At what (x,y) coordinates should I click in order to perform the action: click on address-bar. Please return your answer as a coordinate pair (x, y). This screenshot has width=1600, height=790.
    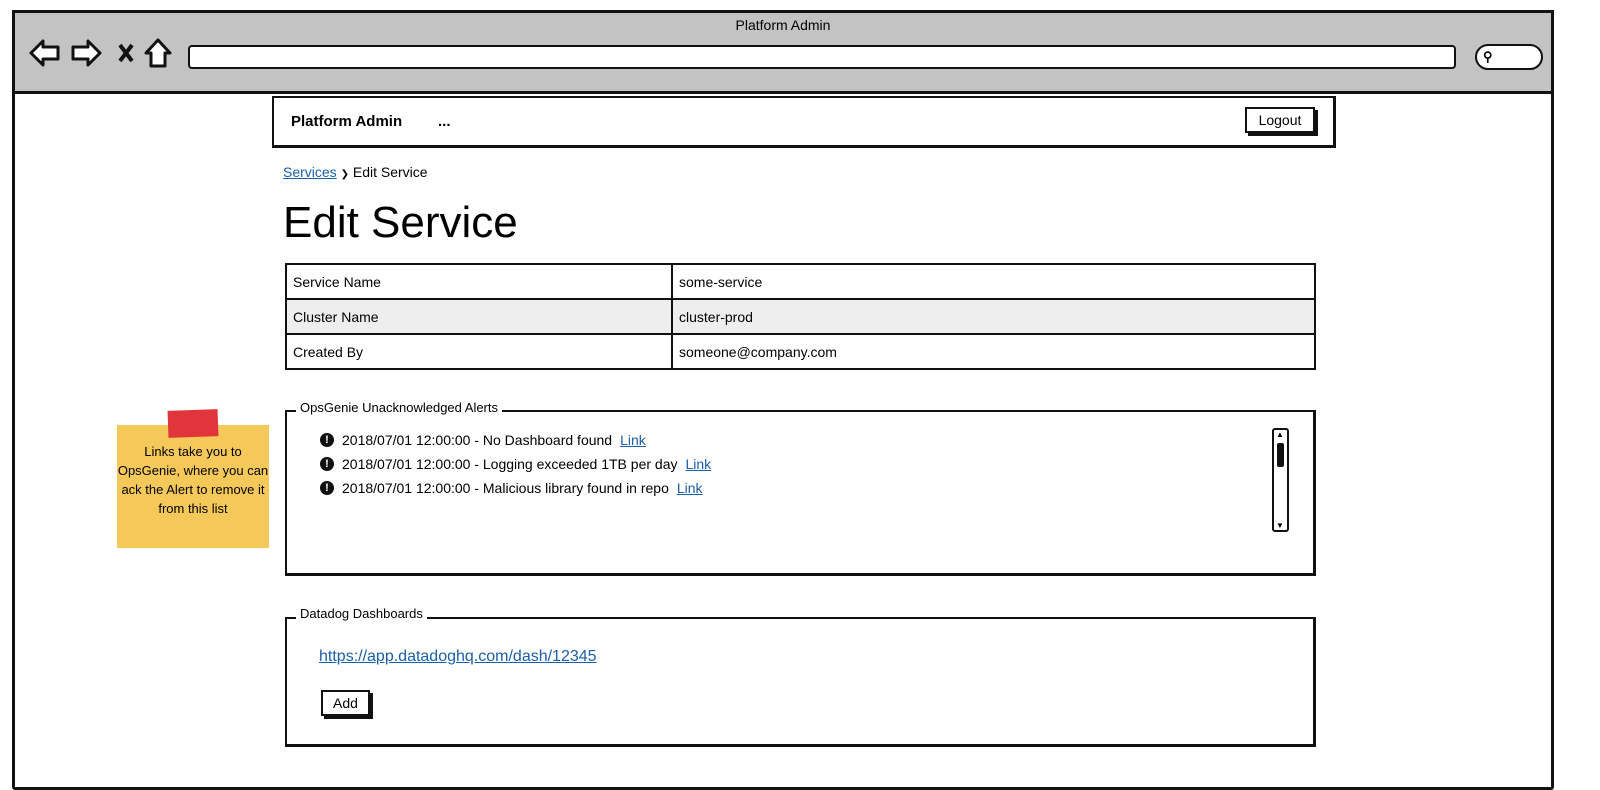
    Looking at the image, I should click on (822, 57).